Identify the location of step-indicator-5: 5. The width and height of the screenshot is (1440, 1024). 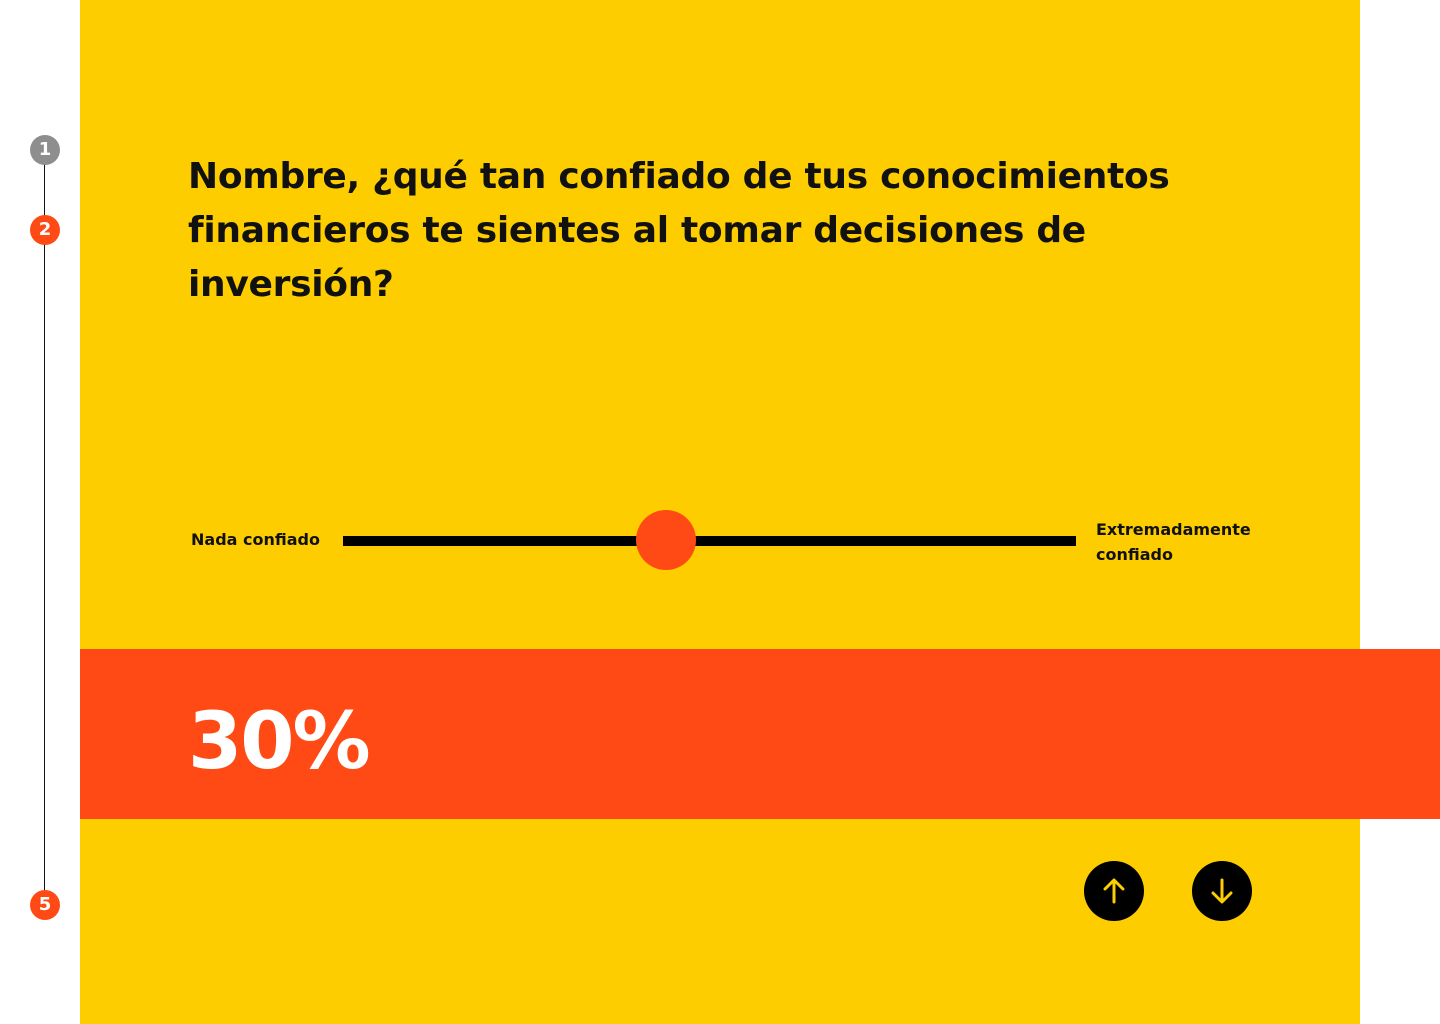
(45, 905).